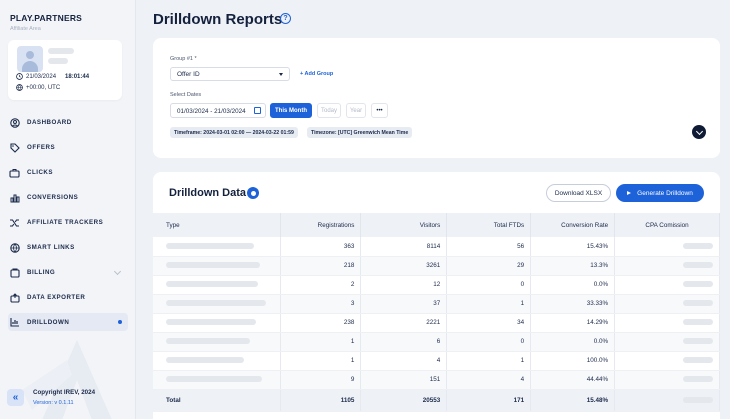 This screenshot has height=419, width=730. I want to click on col-total-ftds: Total FTDs, so click(489, 225).